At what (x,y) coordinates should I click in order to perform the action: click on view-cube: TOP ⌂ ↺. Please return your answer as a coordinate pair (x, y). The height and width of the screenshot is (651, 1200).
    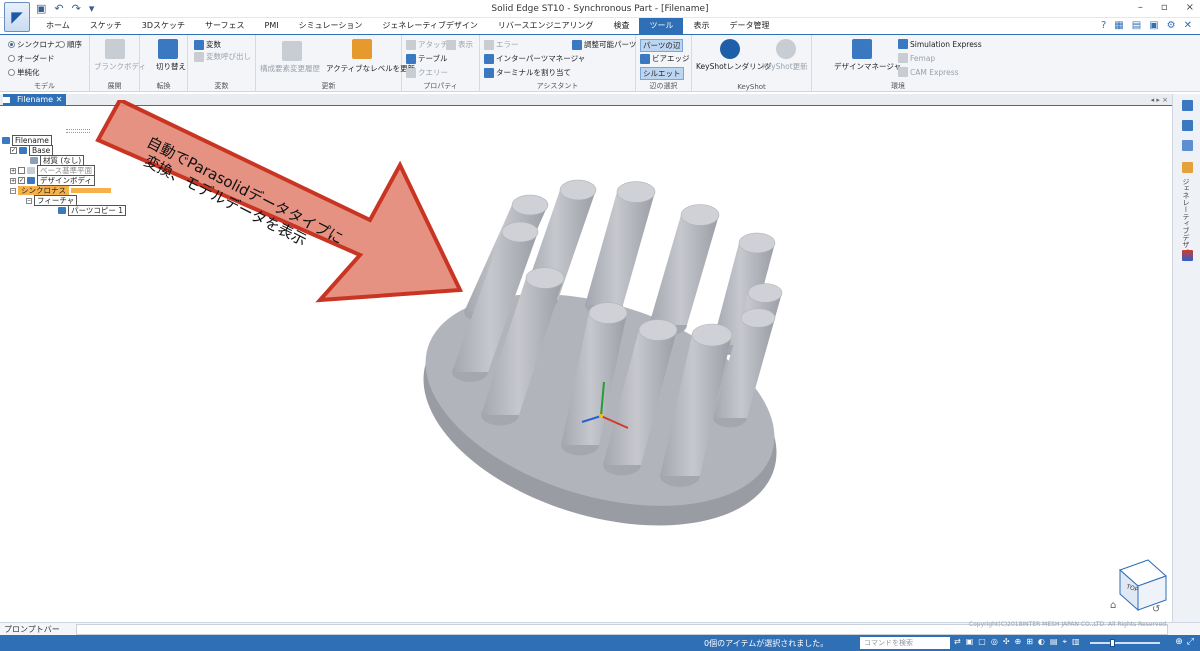
    Looking at the image, I should click on (1138, 587).